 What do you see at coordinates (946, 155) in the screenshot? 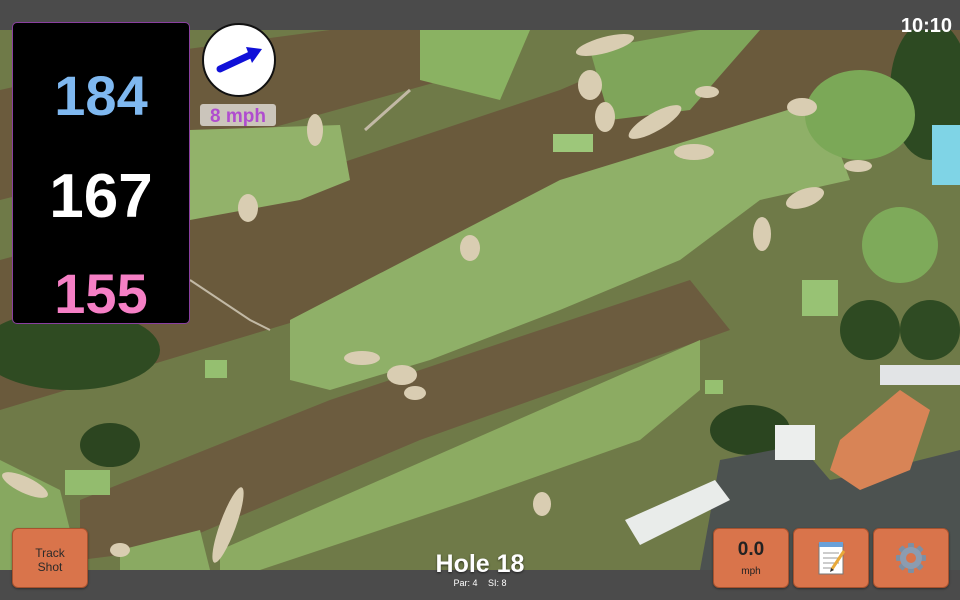
I see `pool` at bounding box center [946, 155].